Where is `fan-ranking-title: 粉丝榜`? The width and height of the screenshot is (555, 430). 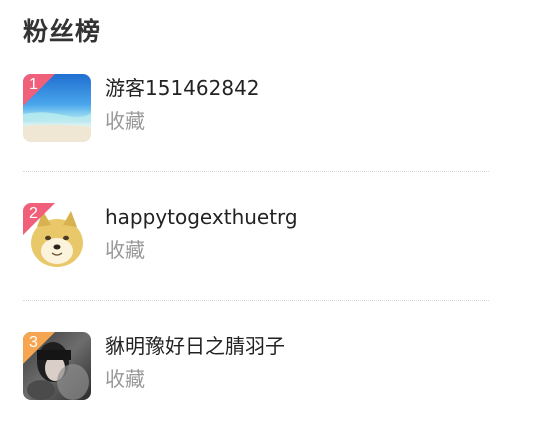 fan-ranking-title: 粉丝榜 is located at coordinates (62, 31).